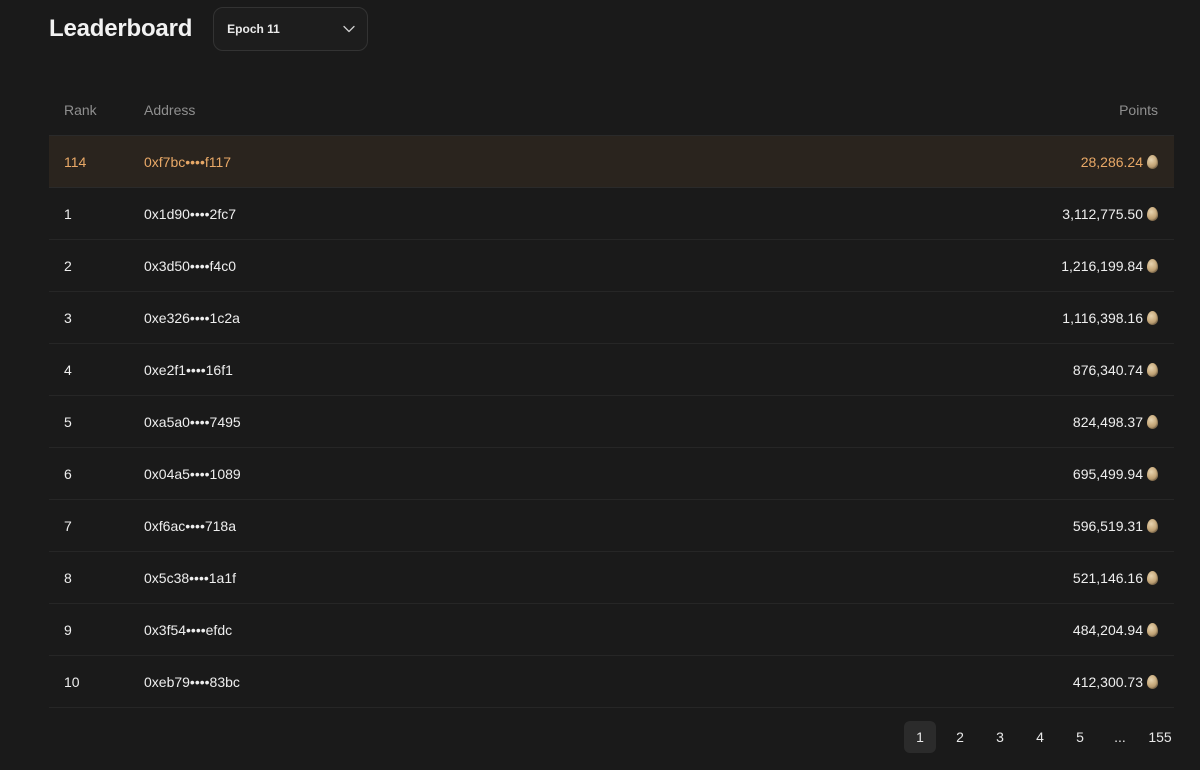 Image resolution: width=1200 pixels, height=770 pixels. I want to click on points-value: 1,216,199.84, so click(1102, 265).